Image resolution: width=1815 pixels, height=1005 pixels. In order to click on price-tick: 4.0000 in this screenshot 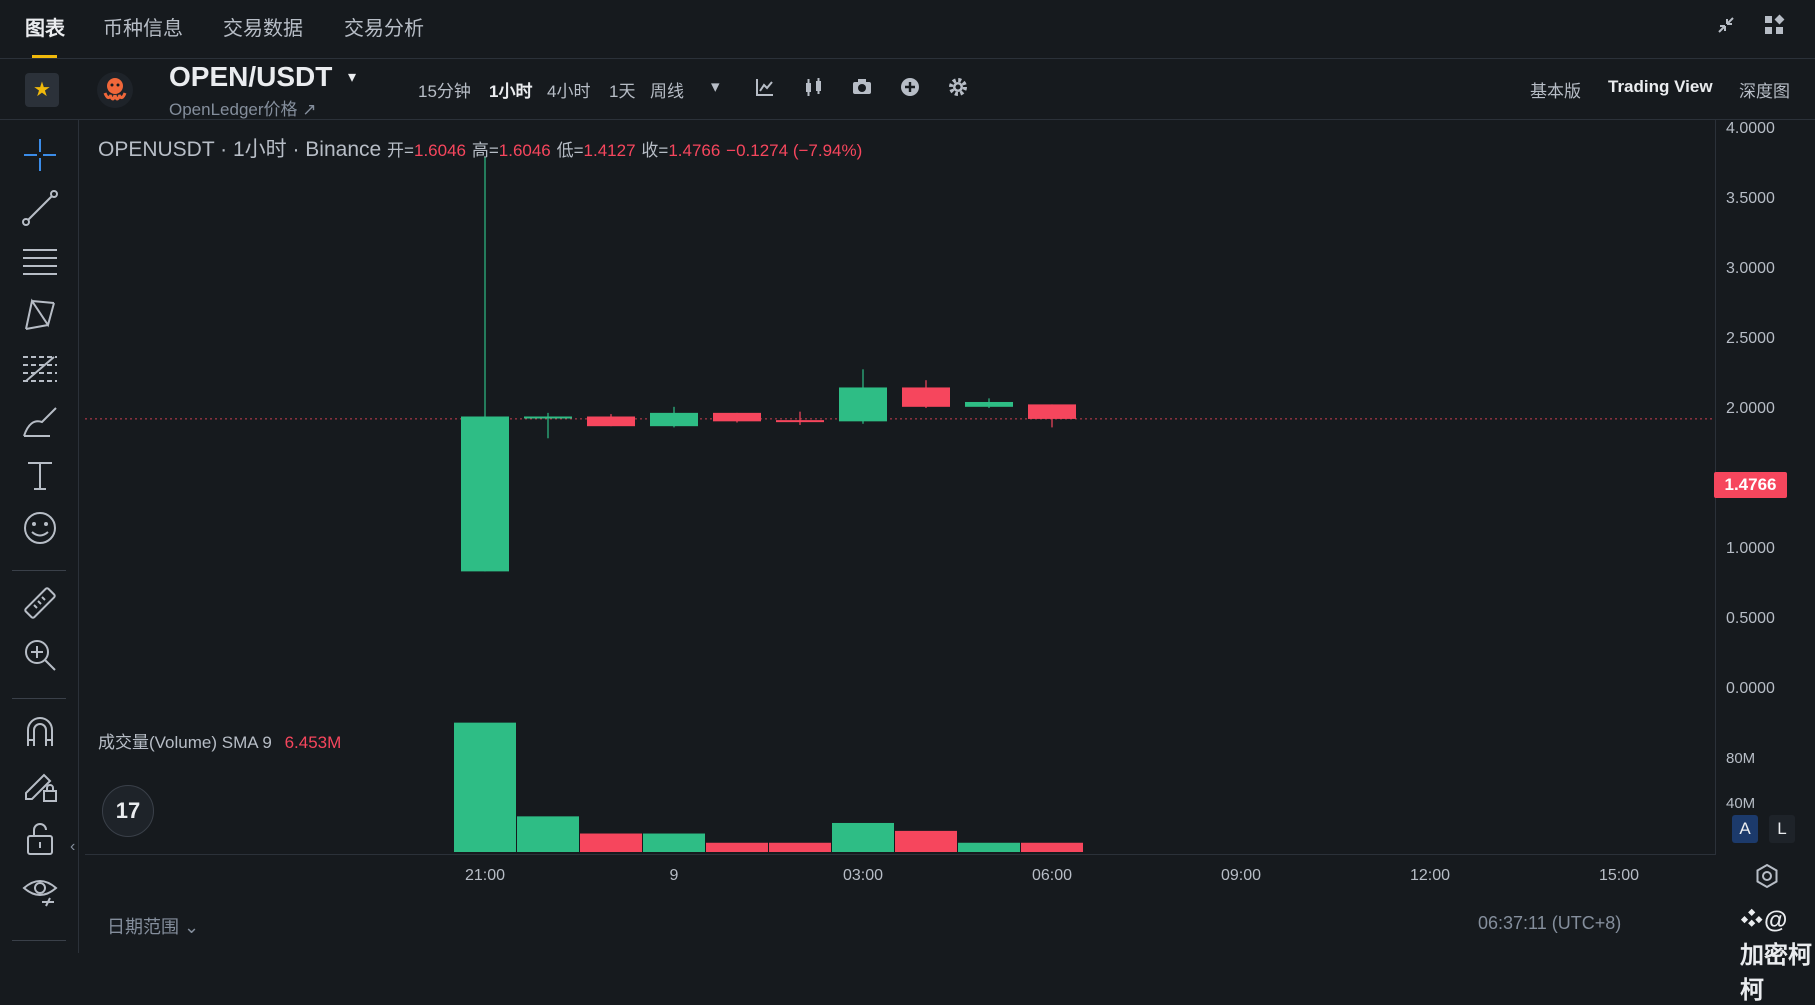, I will do `click(1750, 128)`.